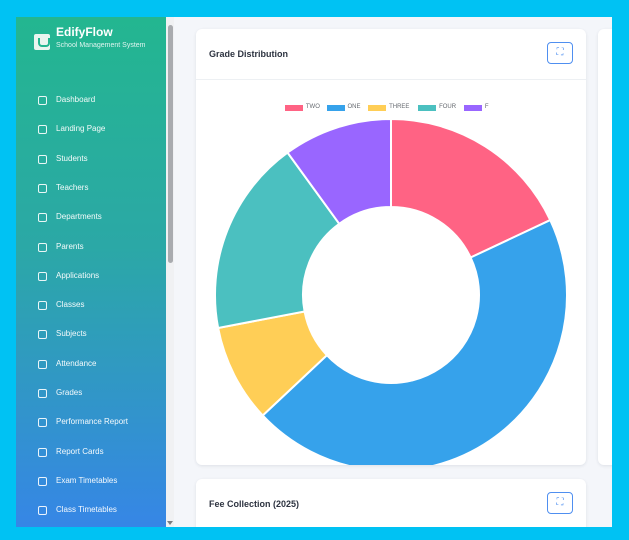  Describe the element at coordinates (42, 247) in the screenshot. I see `parents-icon` at that location.